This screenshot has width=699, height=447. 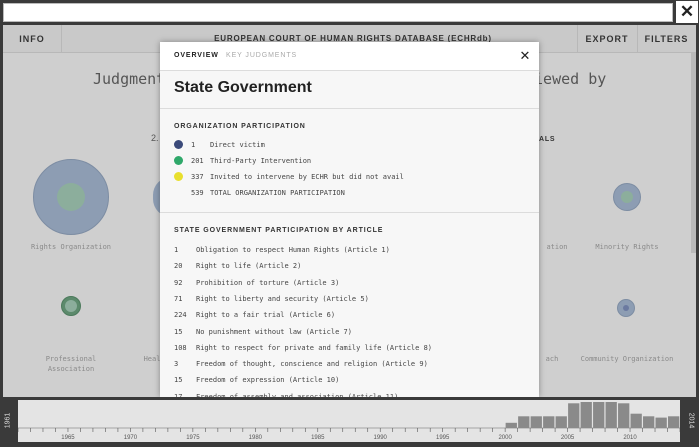 I want to click on export-button: EXPORT, so click(x=607, y=39).